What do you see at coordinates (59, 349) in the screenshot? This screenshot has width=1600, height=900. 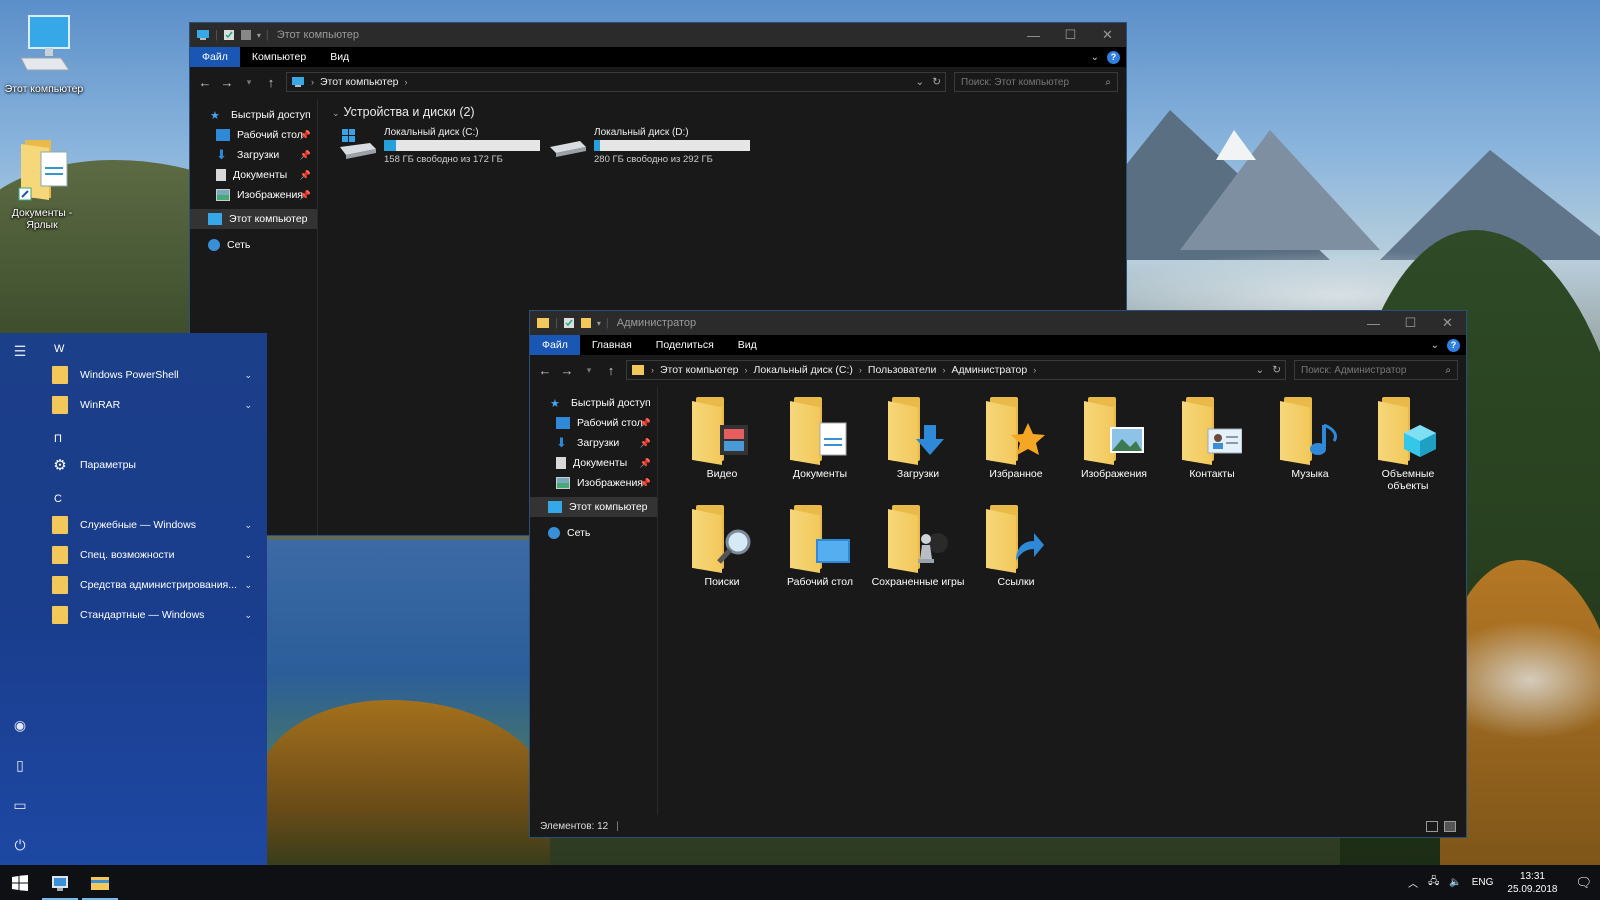 I see `section-letter: W` at bounding box center [59, 349].